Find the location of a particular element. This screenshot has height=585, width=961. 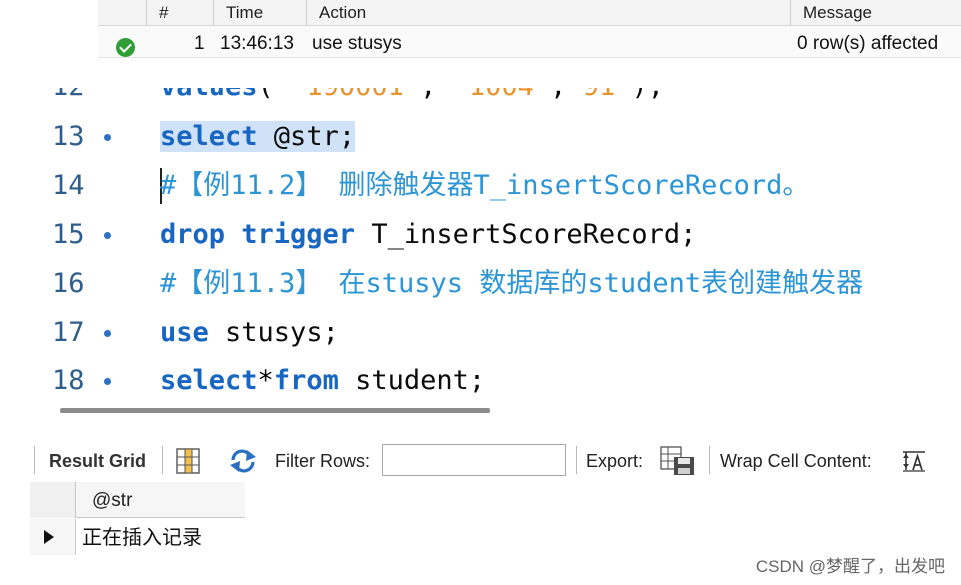

grid-cell: 正在插入记录 is located at coordinates (142, 537).